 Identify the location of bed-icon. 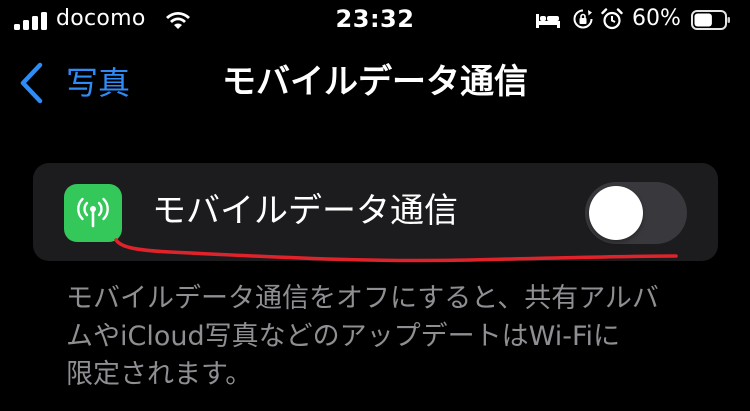
(548, 21).